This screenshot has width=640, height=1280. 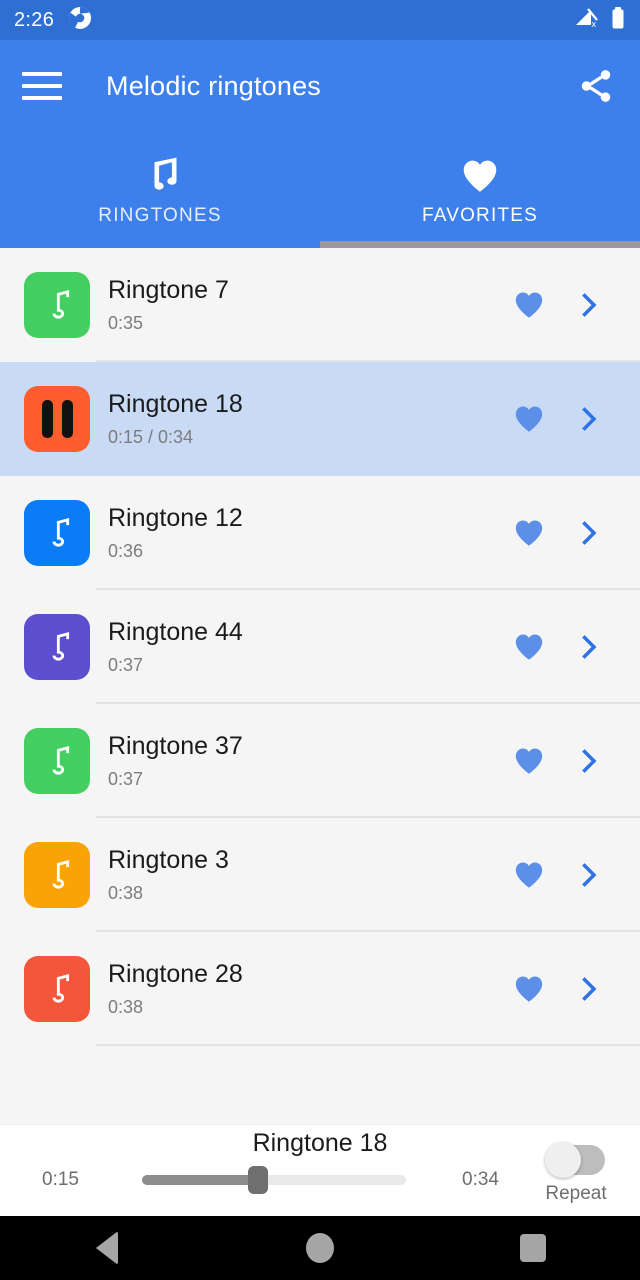 I want to click on total-time-label: 0:34, so click(x=480, y=1179).